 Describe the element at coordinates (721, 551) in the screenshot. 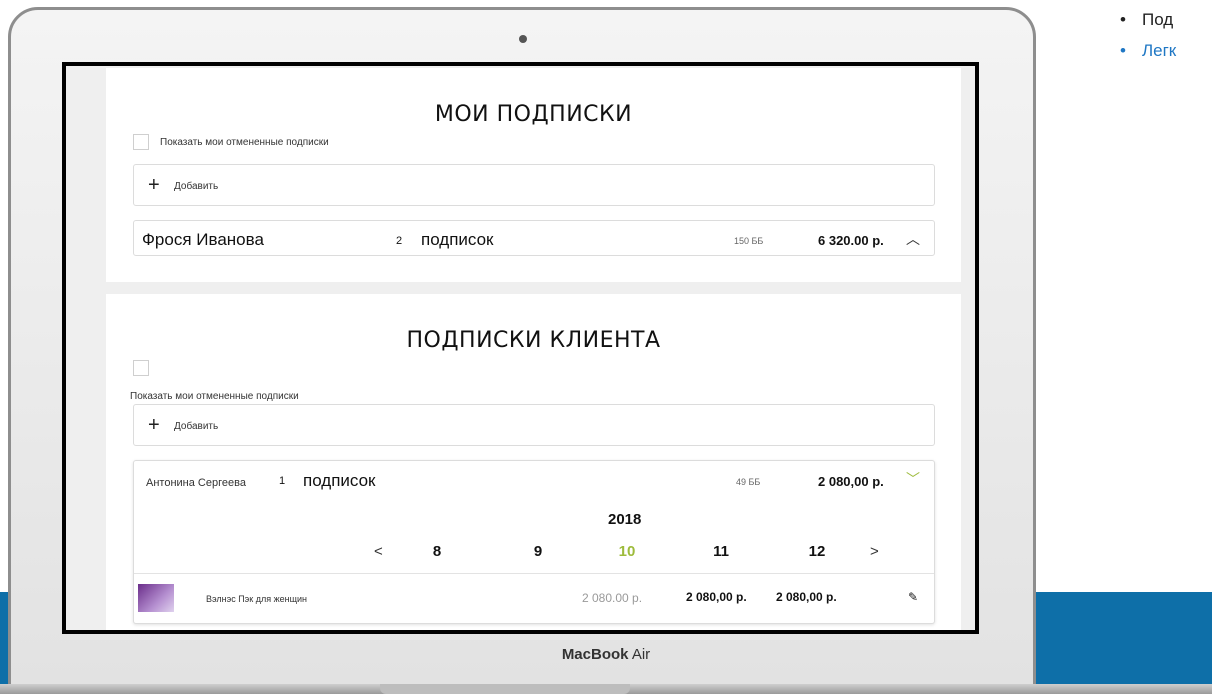

I see `month-11: 11` at that location.